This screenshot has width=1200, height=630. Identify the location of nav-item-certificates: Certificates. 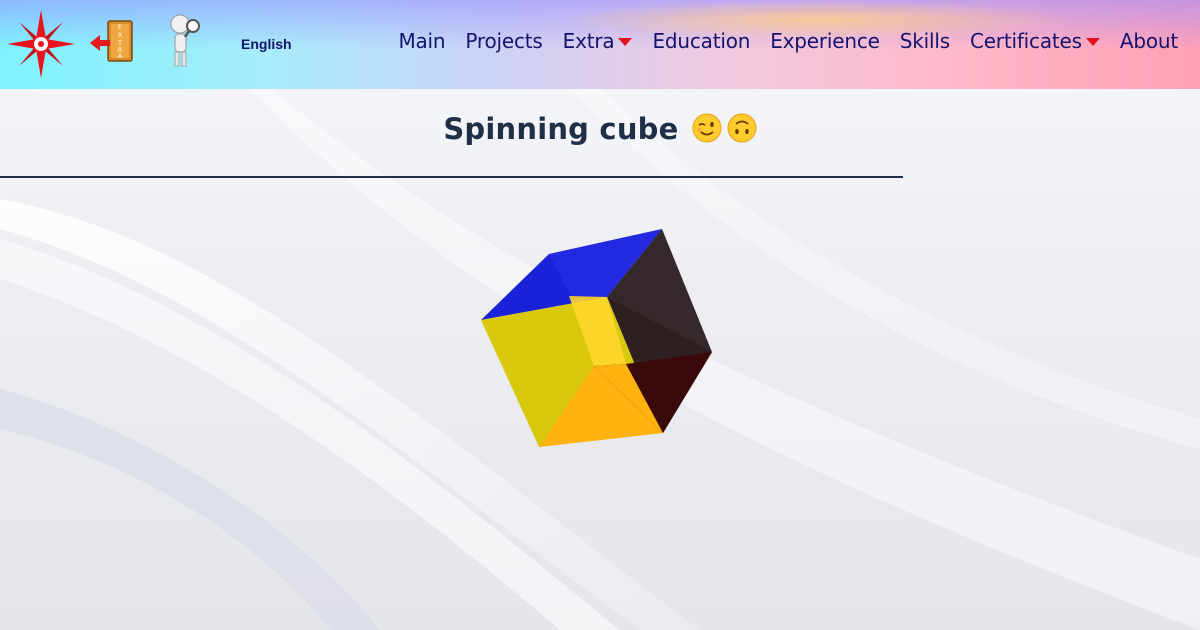
(1035, 41).